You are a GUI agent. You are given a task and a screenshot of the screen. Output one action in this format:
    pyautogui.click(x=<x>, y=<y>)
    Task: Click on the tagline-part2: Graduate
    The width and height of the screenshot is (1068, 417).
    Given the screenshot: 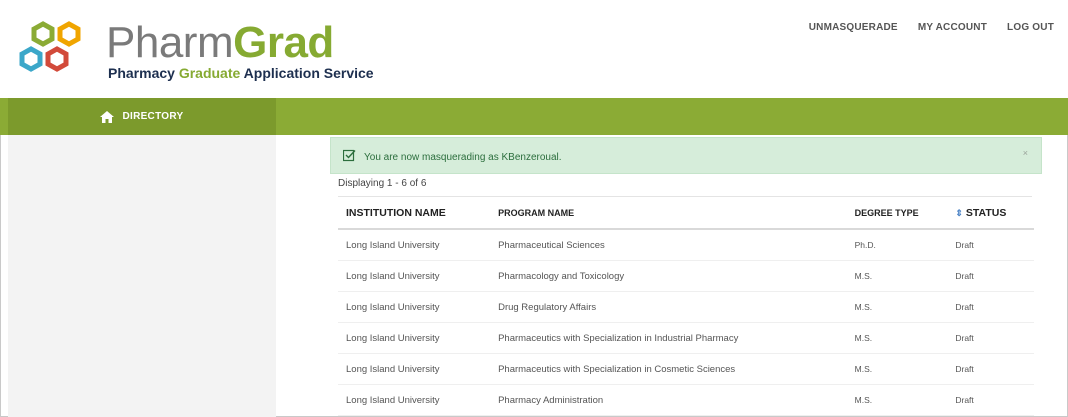 What is the action you would take?
    pyautogui.click(x=209, y=73)
    